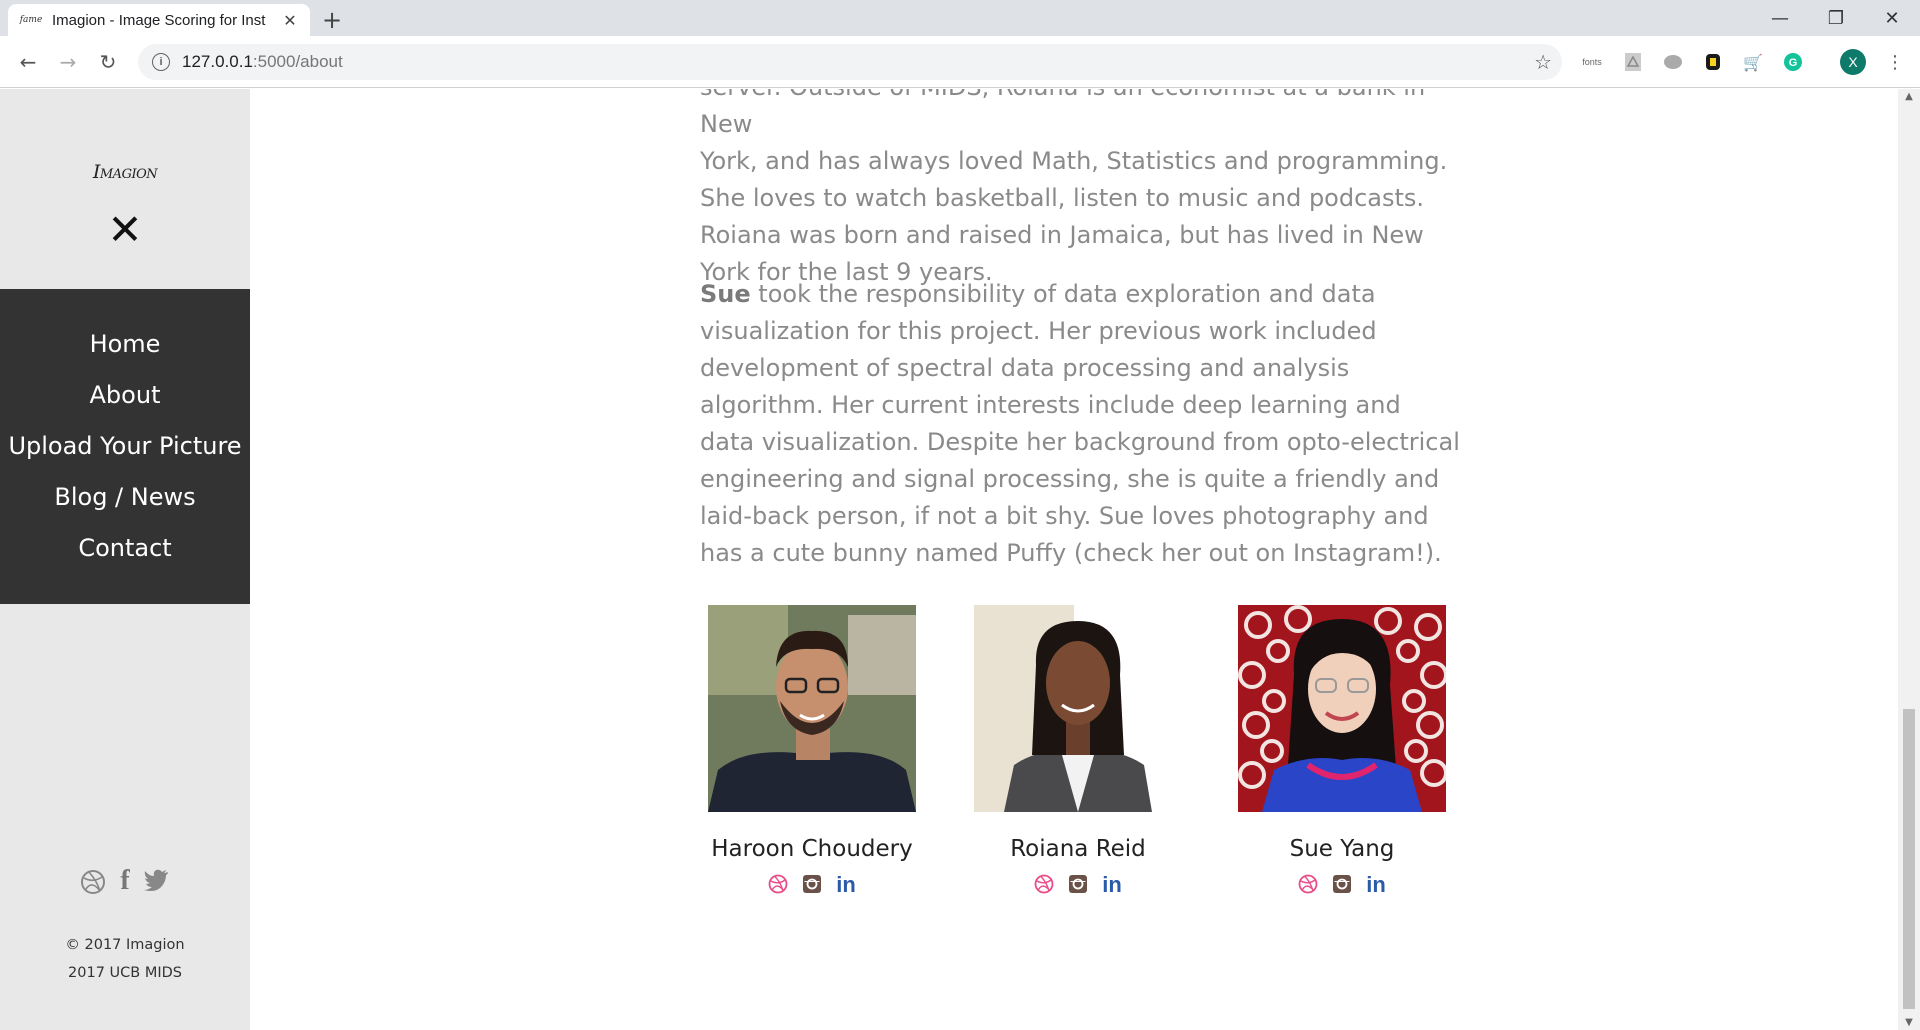  I want to click on tab-favicon-icon: fame, so click(31, 20).